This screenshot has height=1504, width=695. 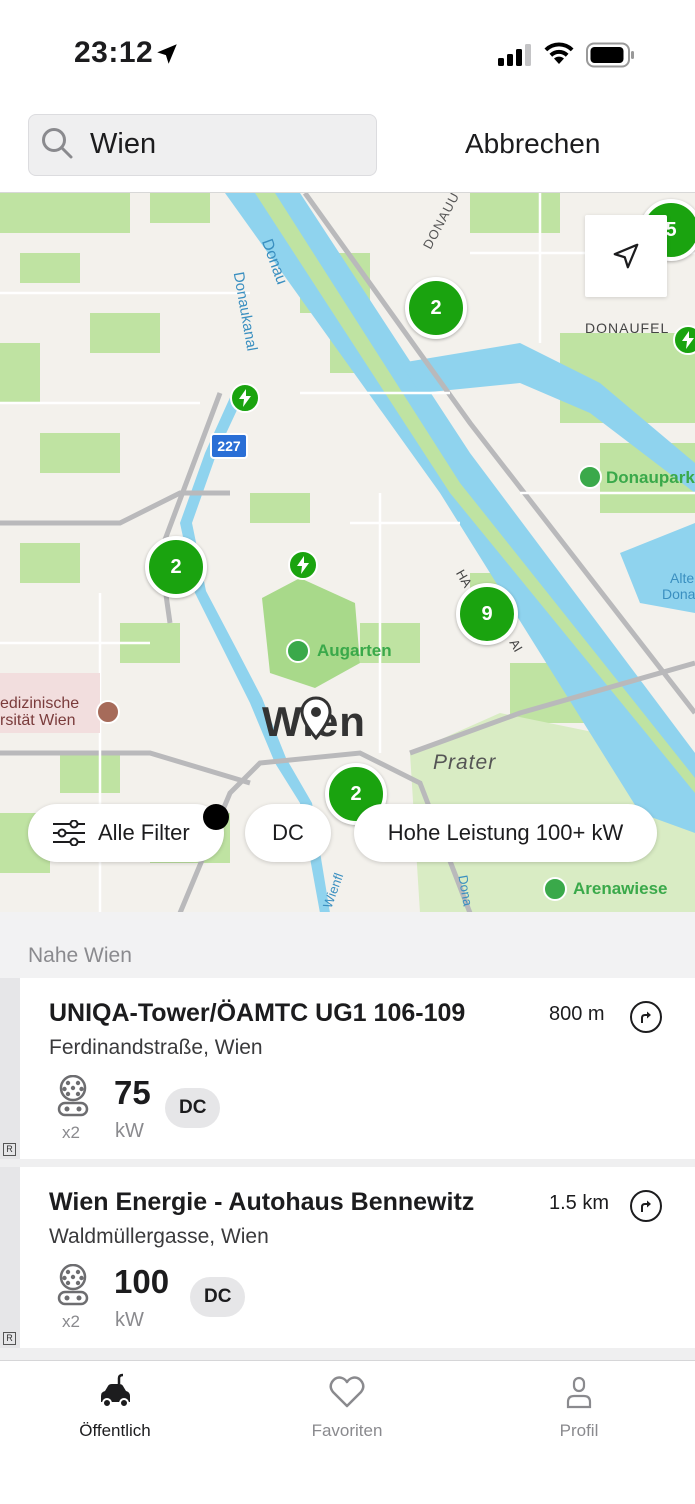 What do you see at coordinates (156, 1047) in the screenshot?
I see `station-address: Ferdinandstraße, Wien` at bounding box center [156, 1047].